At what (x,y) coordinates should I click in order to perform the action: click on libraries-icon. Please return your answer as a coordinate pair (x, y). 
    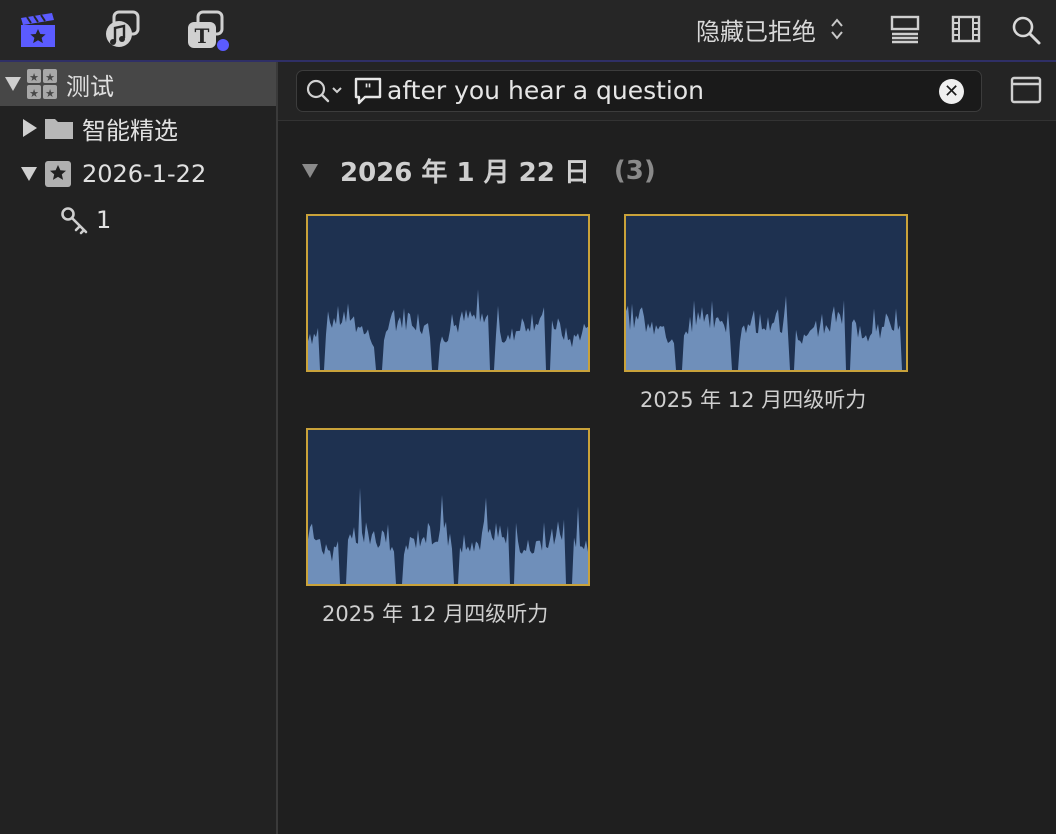
    Looking at the image, I should click on (38, 30).